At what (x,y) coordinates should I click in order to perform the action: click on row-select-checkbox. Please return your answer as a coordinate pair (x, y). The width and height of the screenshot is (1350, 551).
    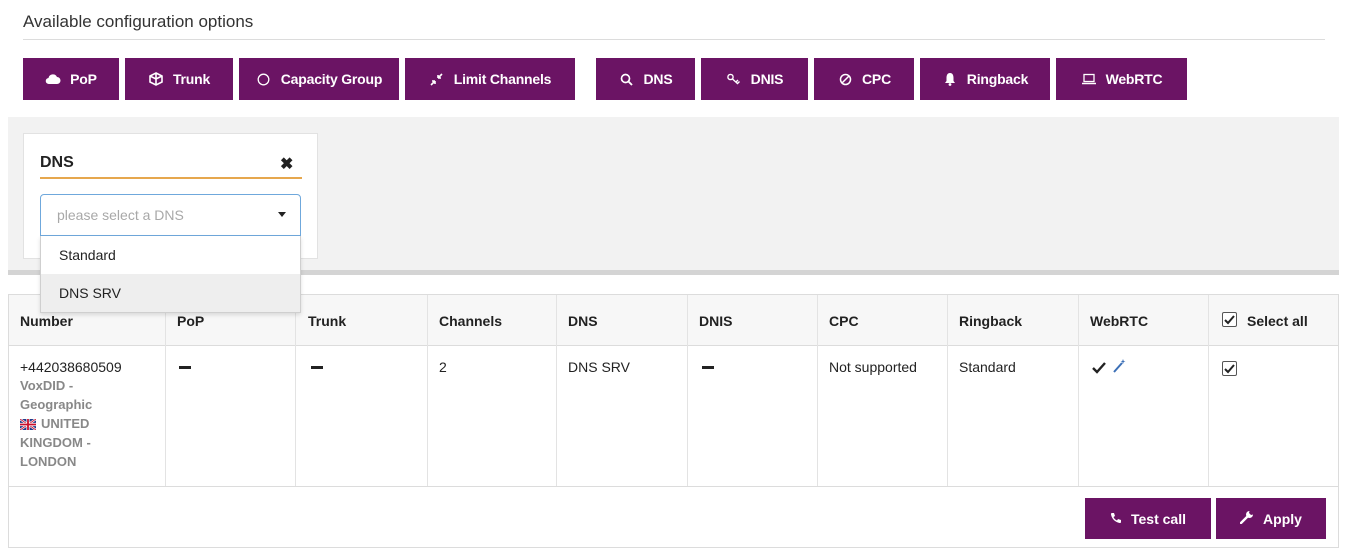
    Looking at the image, I should click on (1229, 368).